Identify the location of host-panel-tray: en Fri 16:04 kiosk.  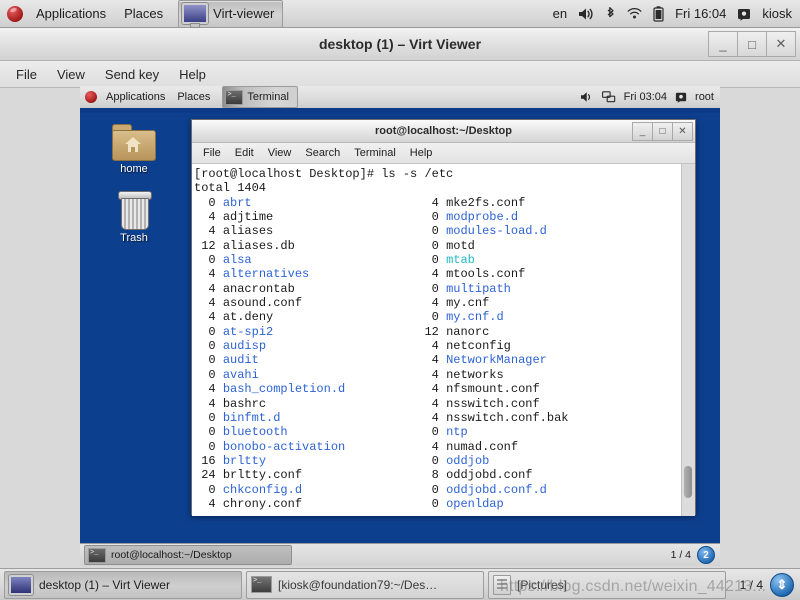
(676, 13).